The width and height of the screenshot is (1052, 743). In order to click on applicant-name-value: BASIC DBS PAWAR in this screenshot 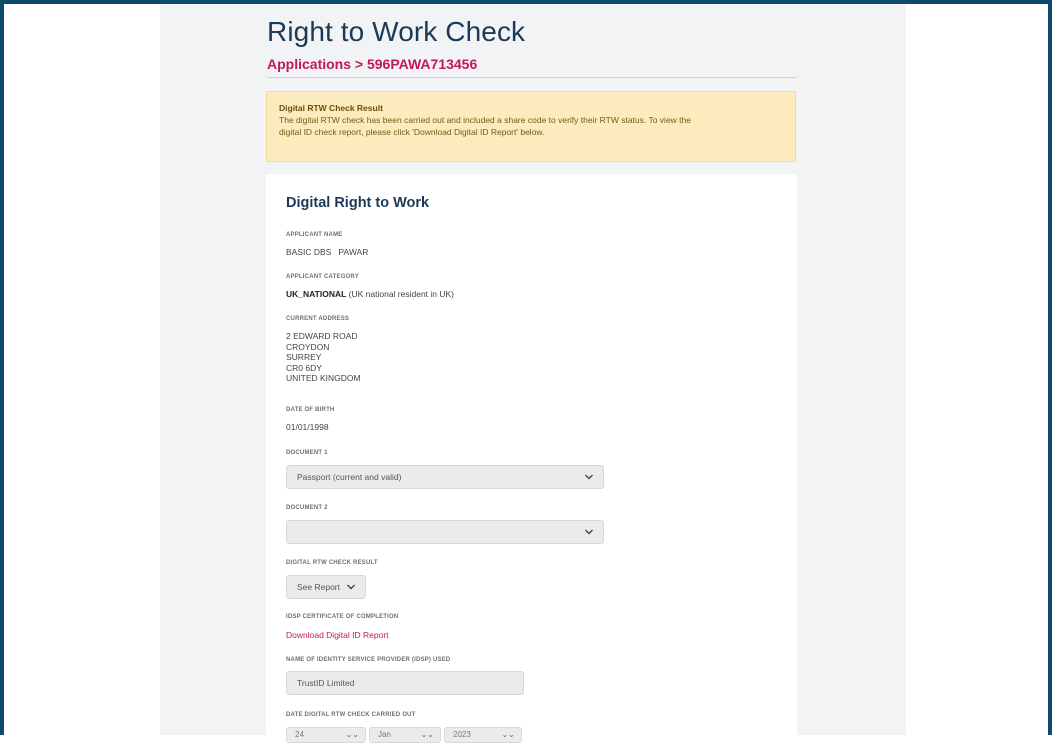, I will do `click(327, 252)`.